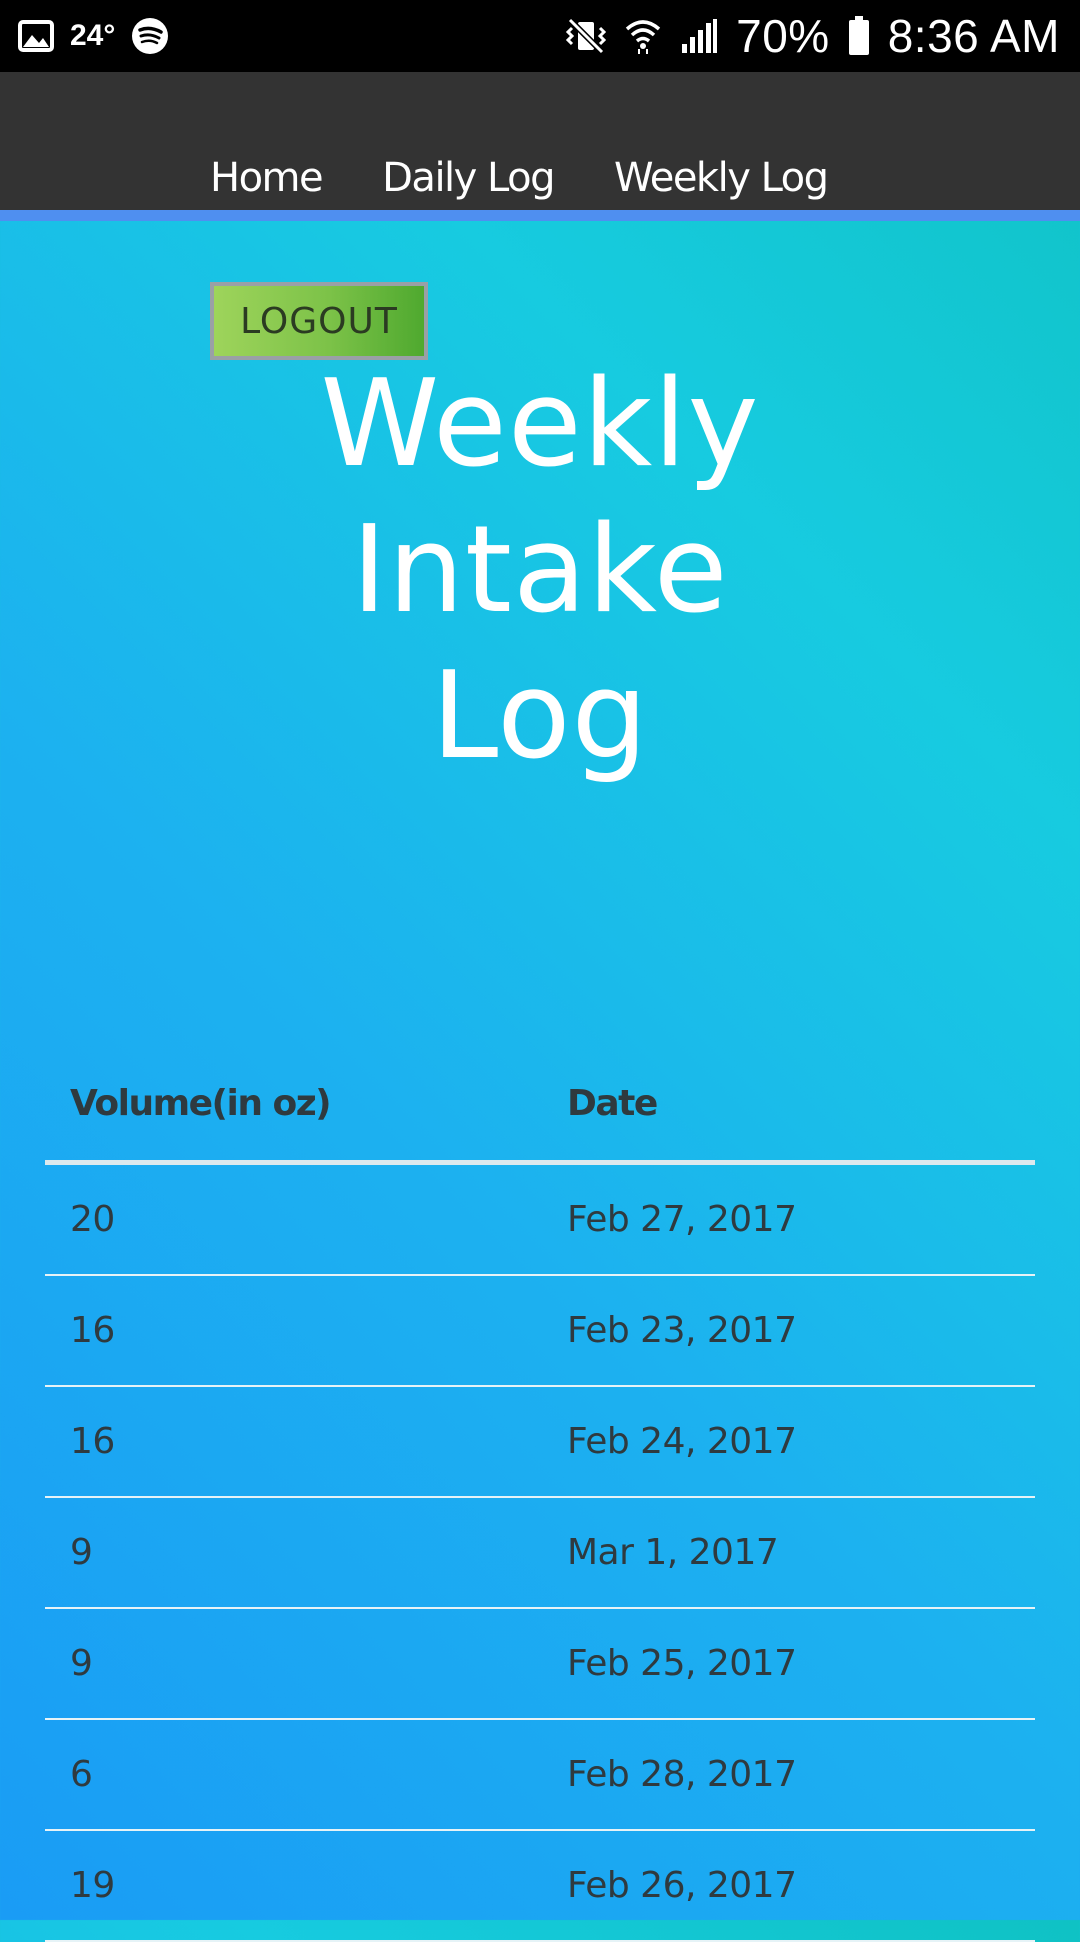 This screenshot has height=1942, width=1080. I want to click on table-row: 6 Feb 28, 2017, so click(540, 1775).